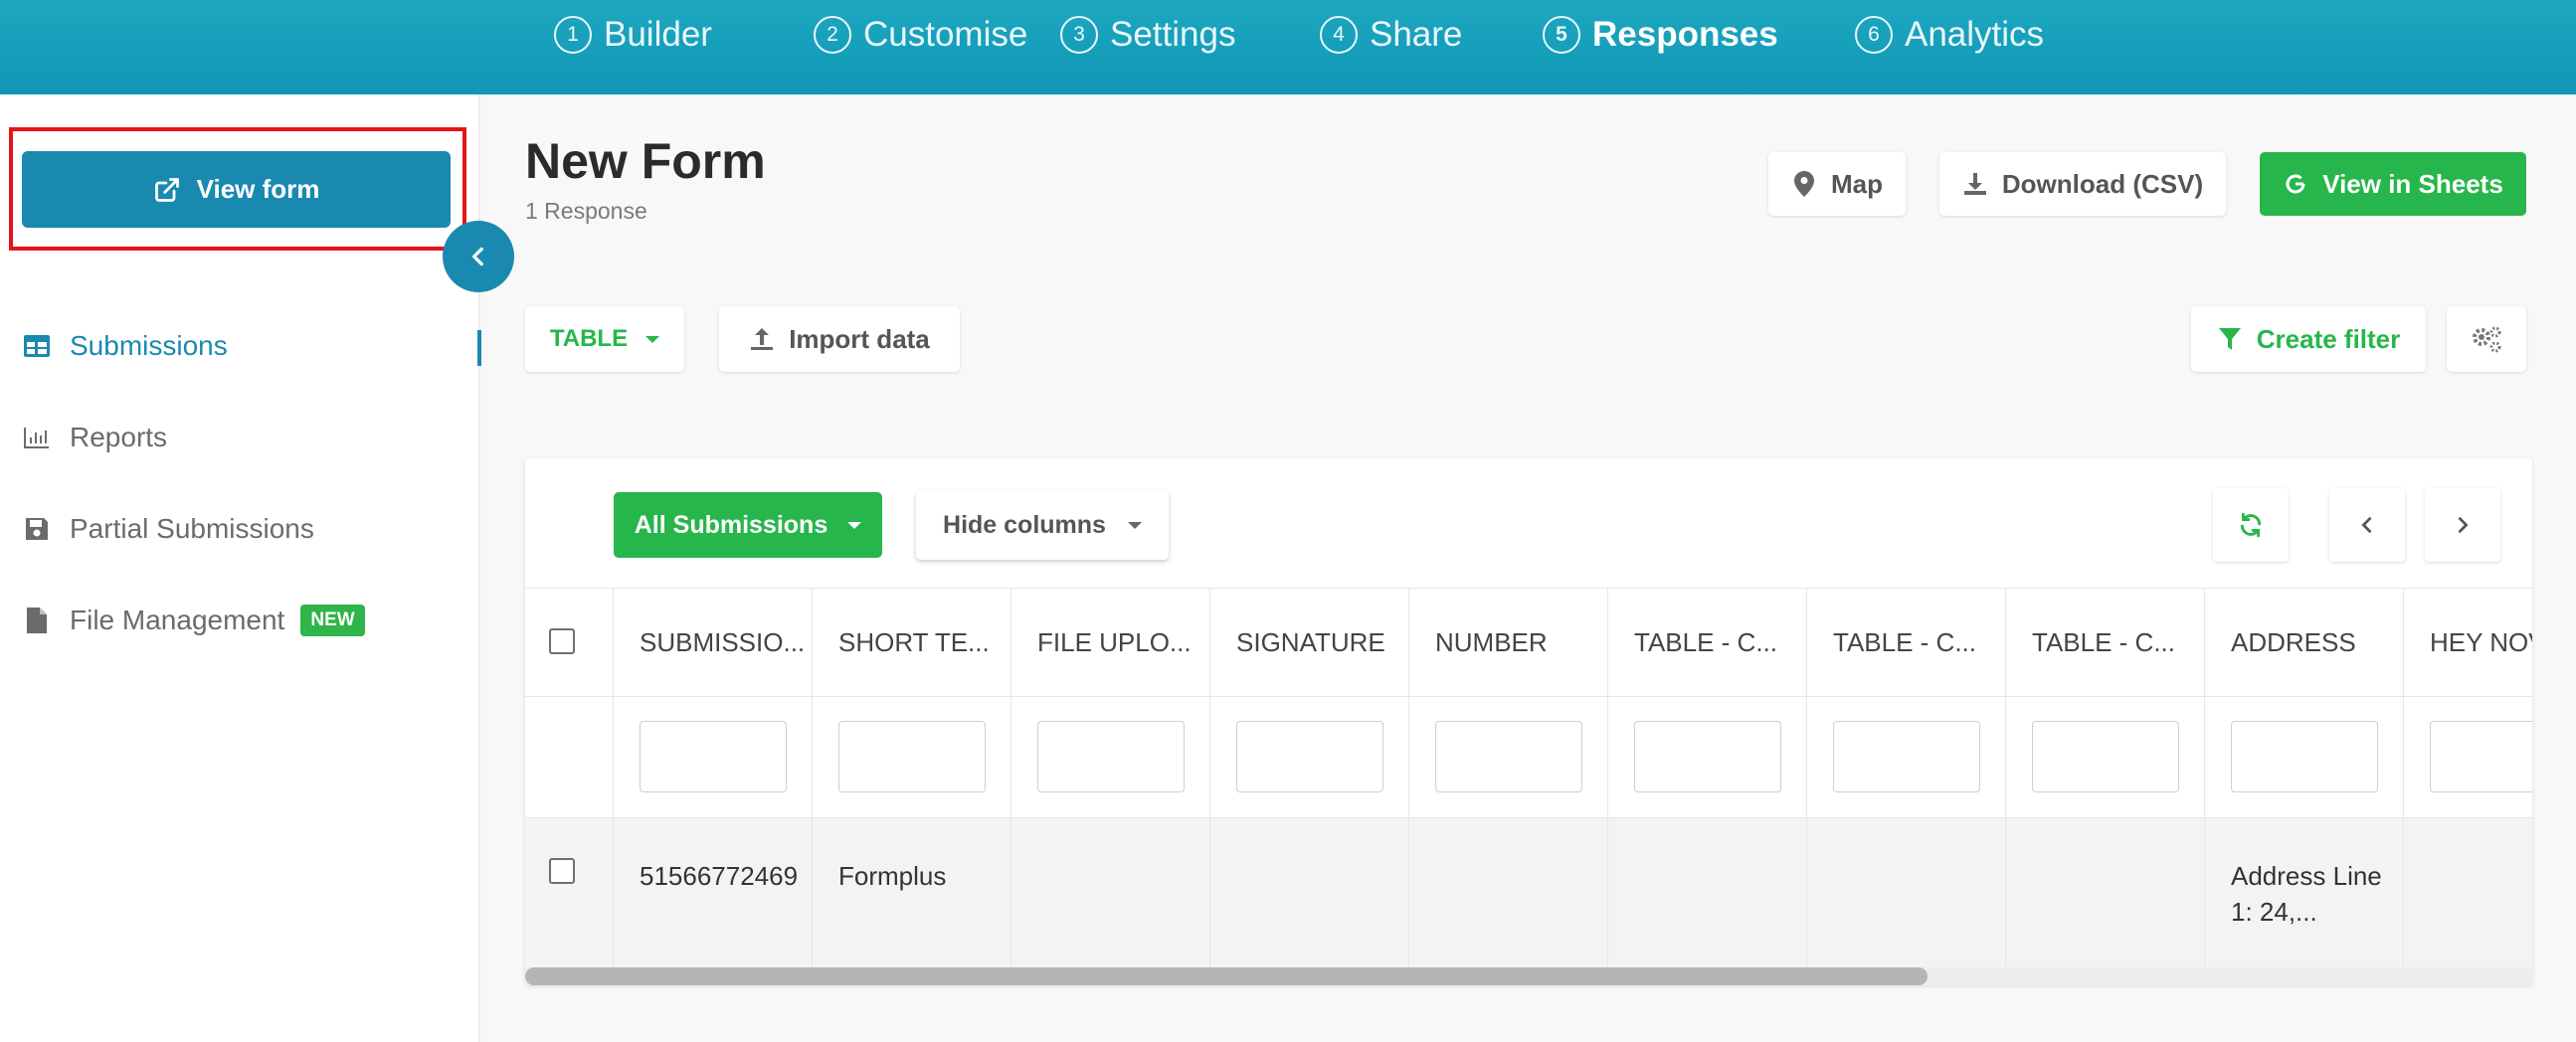  I want to click on view-type-label: TABLE, so click(589, 338).